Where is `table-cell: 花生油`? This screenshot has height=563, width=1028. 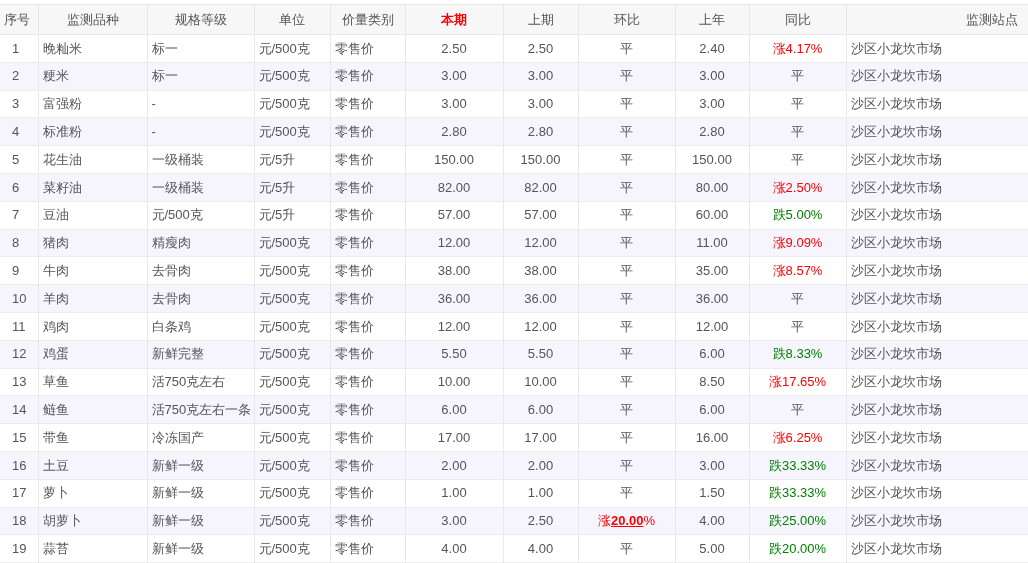 table-cell: 花生油 is located at coordinates (92, 159).